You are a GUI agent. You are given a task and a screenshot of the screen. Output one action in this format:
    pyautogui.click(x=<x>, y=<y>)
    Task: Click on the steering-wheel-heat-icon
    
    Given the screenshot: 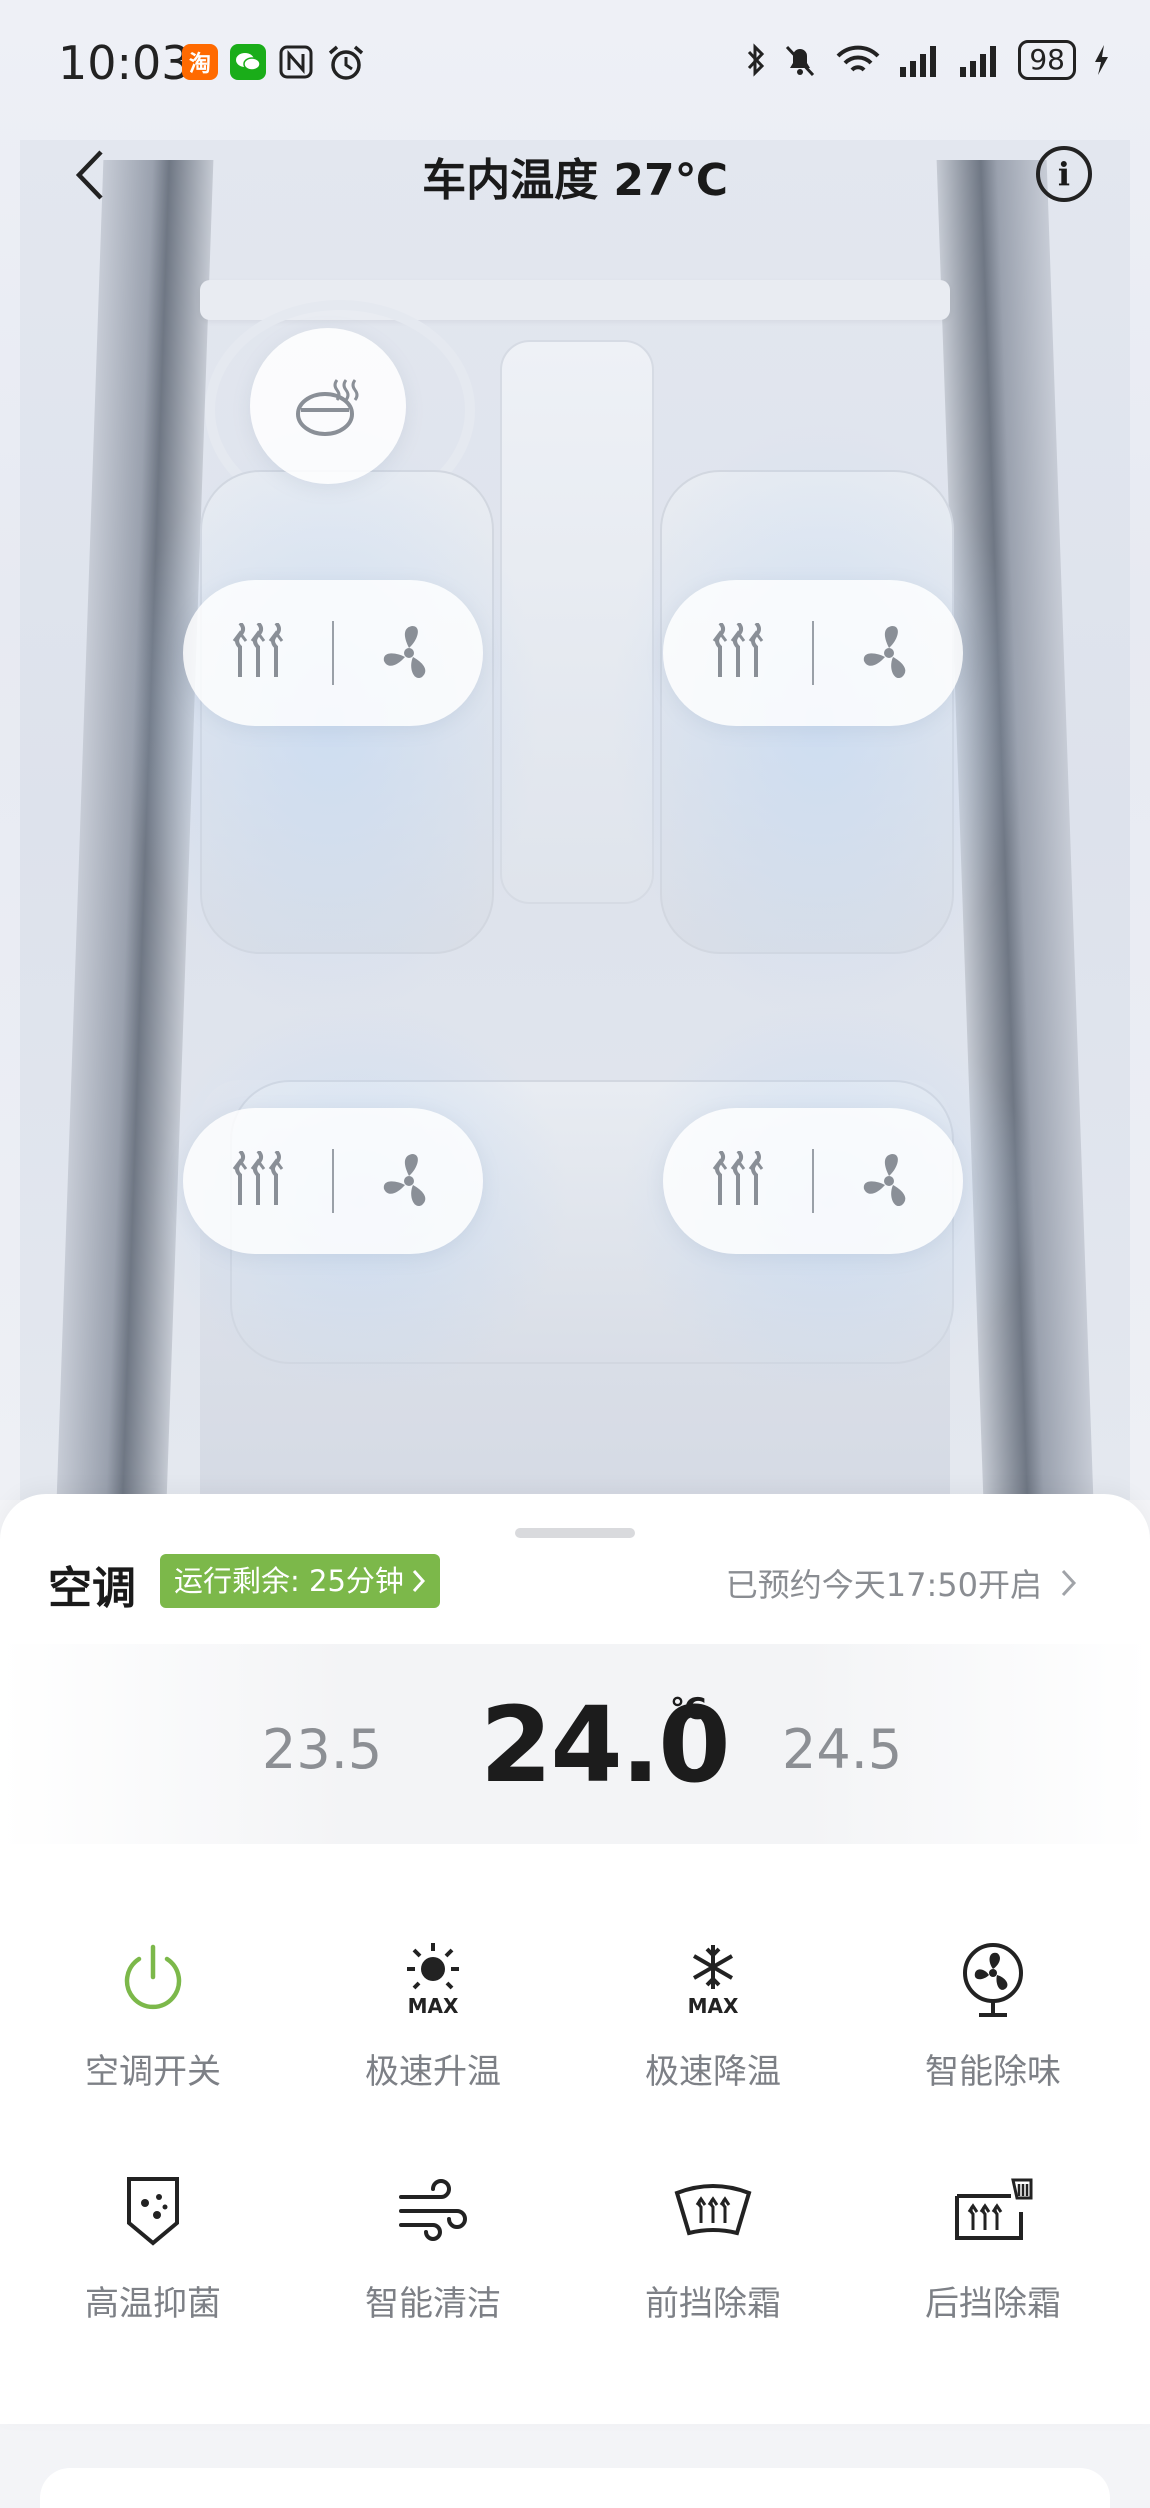 What is the action you would take?
    pyautogui.click(x=327, y=407)
    